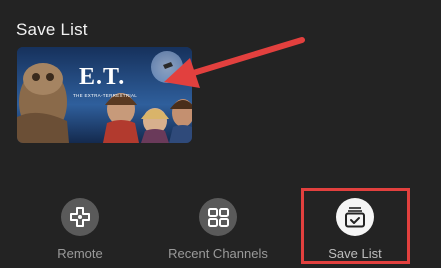  I want to click on annotation-highlight-box, so click(355, 226).